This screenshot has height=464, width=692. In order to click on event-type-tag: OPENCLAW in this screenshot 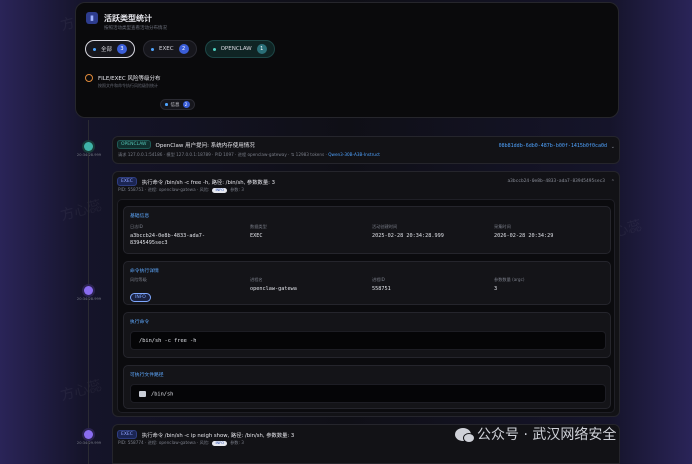, I will do `click(134, 144)`.